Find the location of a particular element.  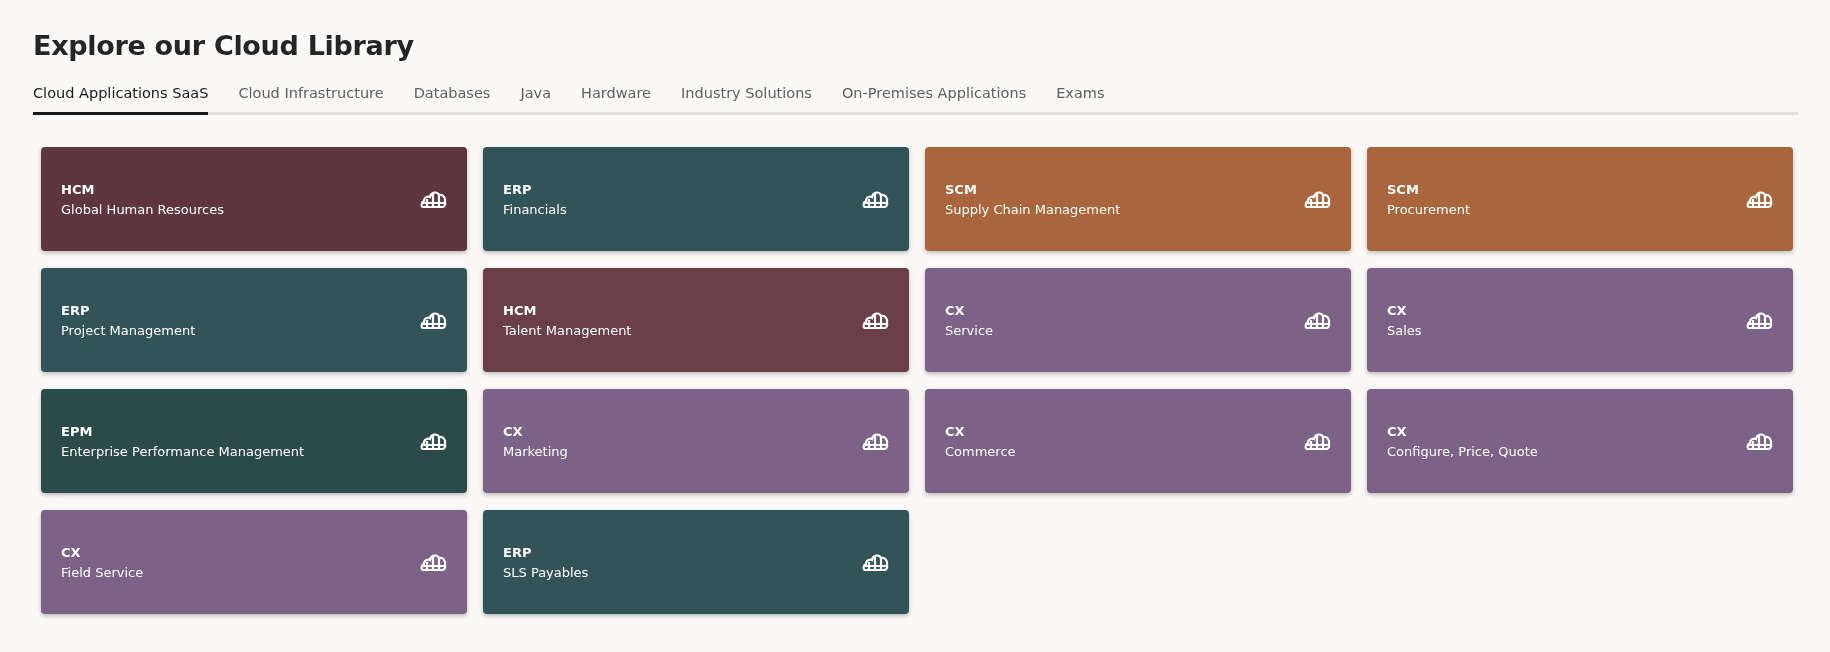

card-title: Global Human Resources is located at coordinates (142, 209).